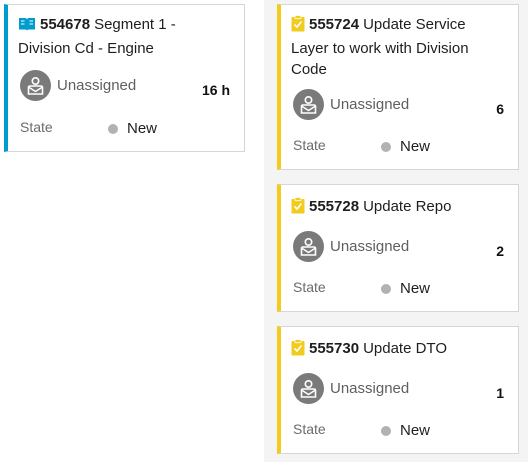 The height and width of the screenshot is (462, 528). I want to click on card-title-row: 555730 Update DTO, so click(397, 350).